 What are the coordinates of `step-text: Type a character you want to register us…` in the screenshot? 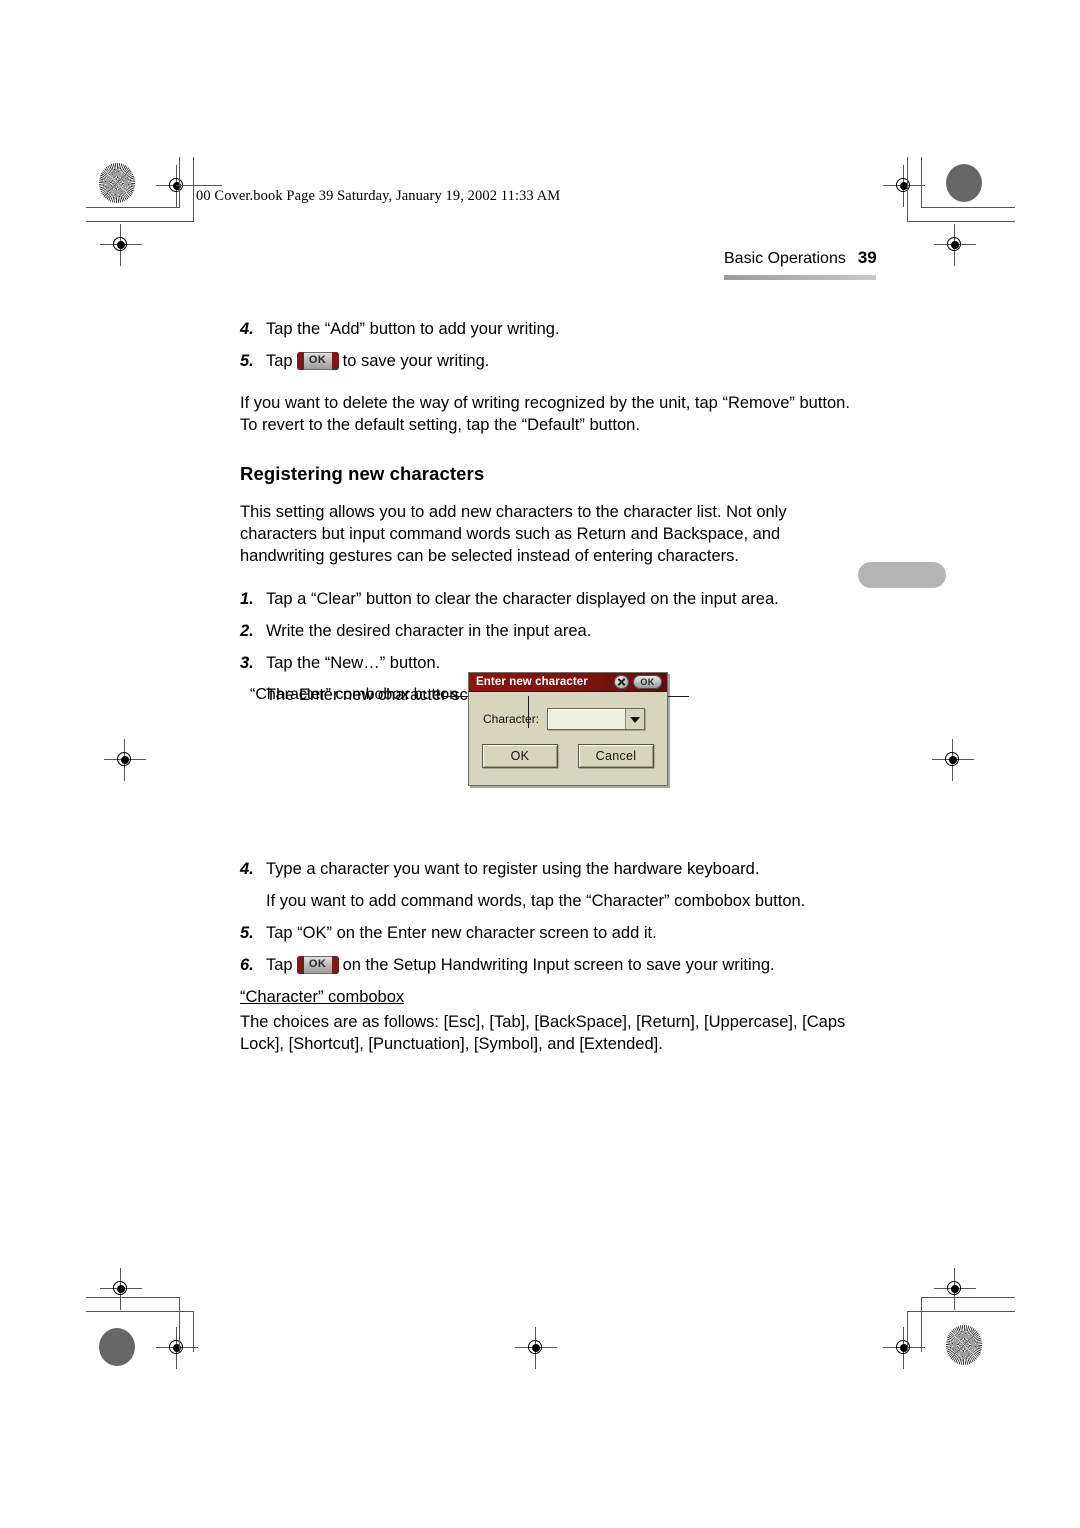 It's located at (513, 868).